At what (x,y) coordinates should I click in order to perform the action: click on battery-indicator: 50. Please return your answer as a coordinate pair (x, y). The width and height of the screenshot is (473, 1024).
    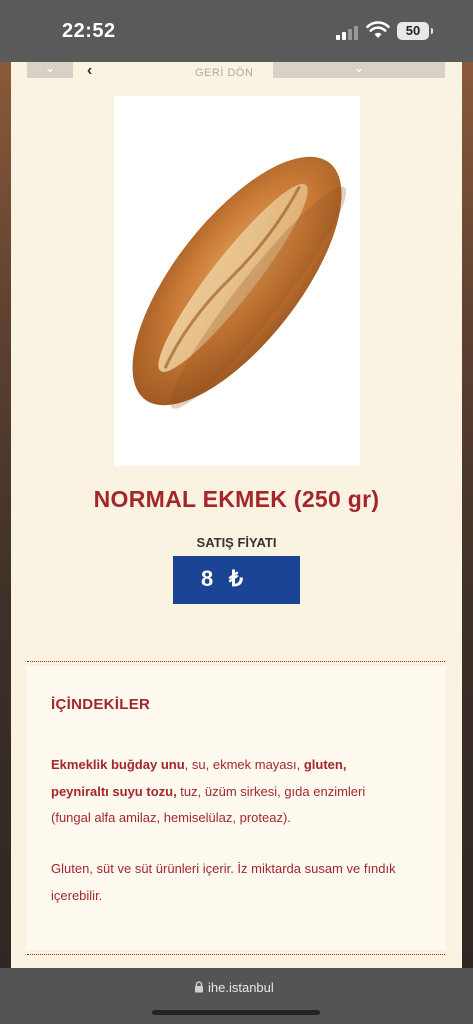
    Looking at the image, I should click on (415, 31).